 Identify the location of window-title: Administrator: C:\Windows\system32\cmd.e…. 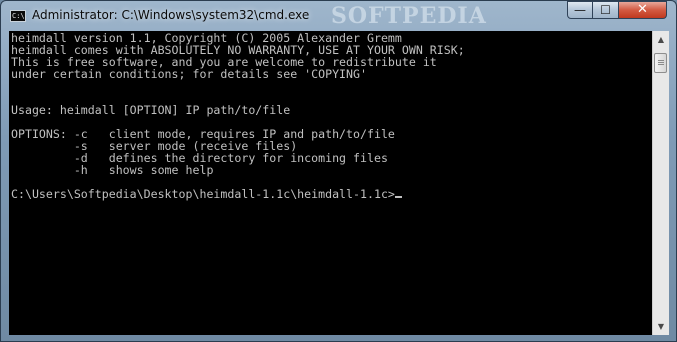
(171, 15).